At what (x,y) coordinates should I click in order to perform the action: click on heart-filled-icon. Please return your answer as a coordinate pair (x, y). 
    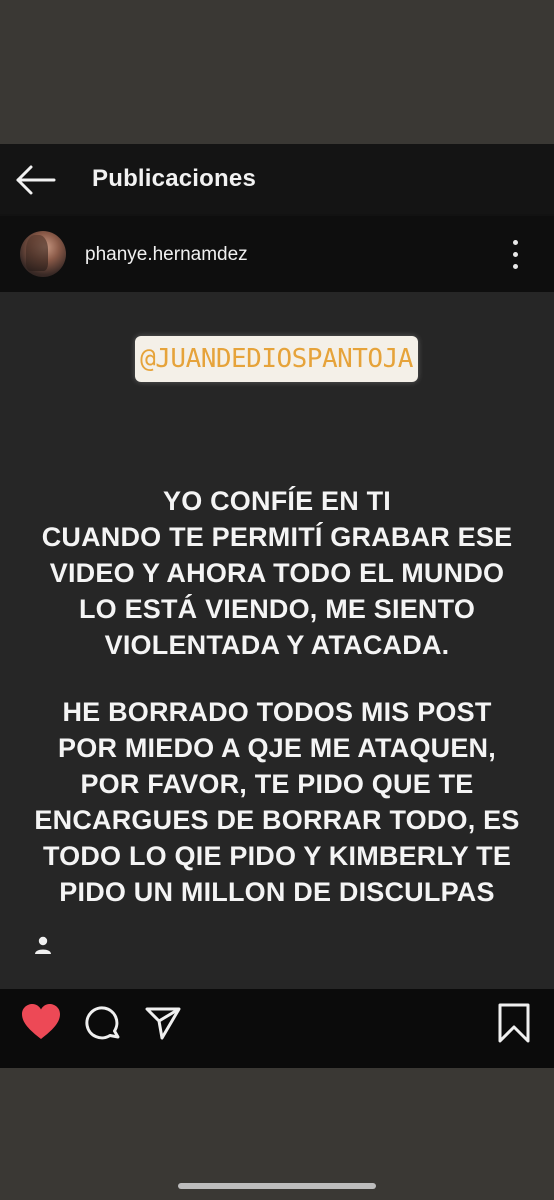
    Looking at the image, I should click on (41, 1021).